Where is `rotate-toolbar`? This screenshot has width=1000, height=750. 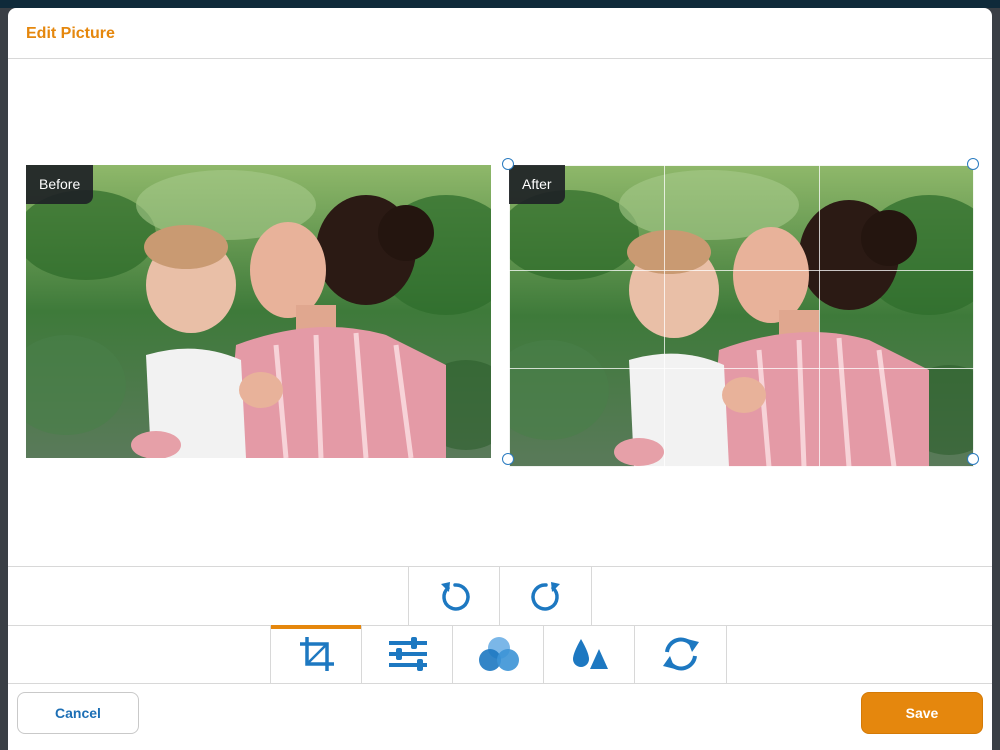
rotate-toolbar is located at coordinates (500, 596).